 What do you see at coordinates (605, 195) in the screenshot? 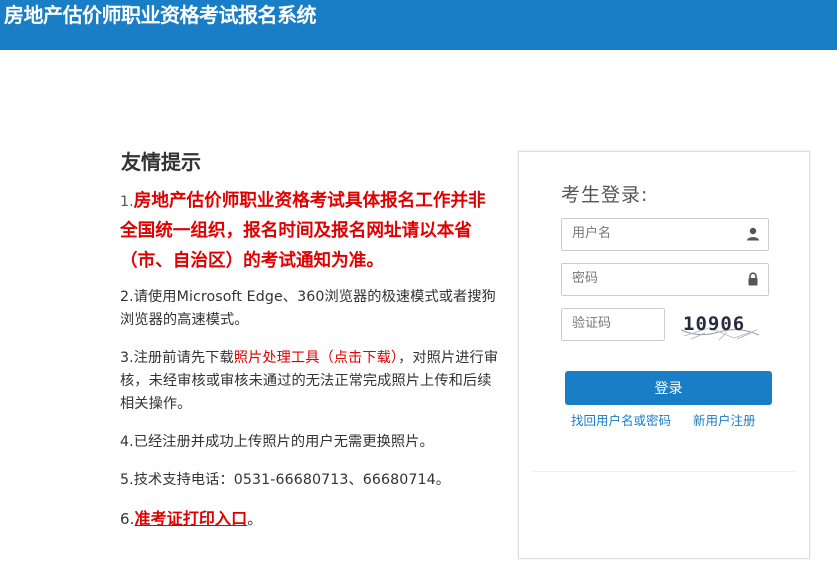
I see `login-title: 考生登录:` at bounding box center [605, 195].